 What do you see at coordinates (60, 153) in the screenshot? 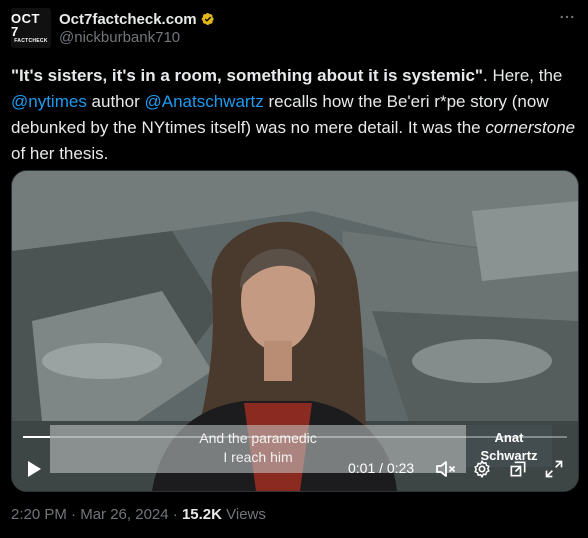
I see `tweet-text-part: of her thesis.` at bounding box center [60, 153].